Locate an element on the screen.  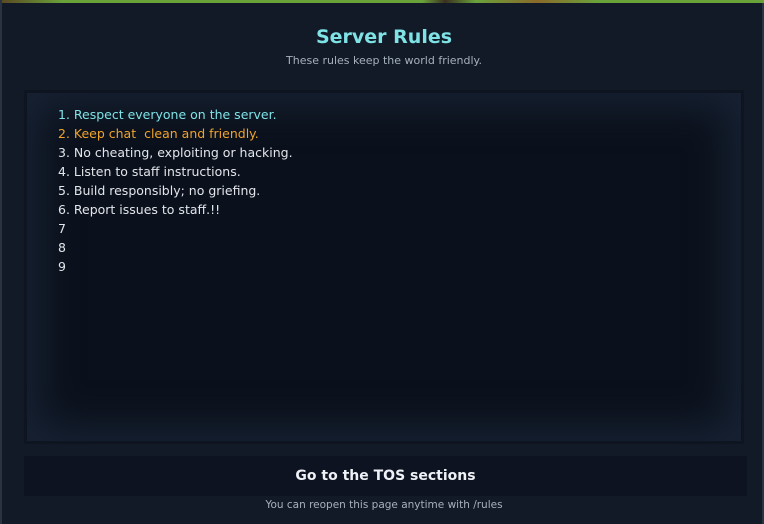
rule-item-3: 3. No cheating, exploiting or hacking. is located at coordinates (175, 152).